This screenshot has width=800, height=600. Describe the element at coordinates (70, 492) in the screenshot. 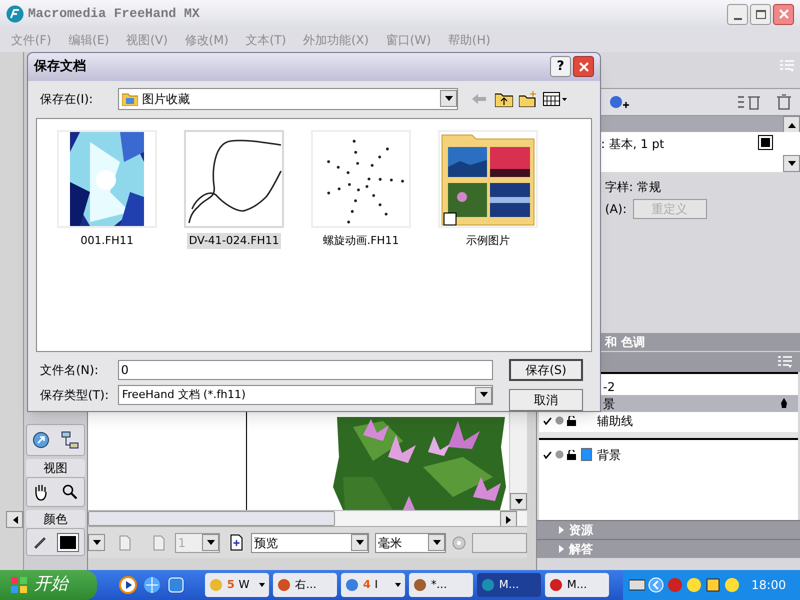

I see `search-icon` at that location.